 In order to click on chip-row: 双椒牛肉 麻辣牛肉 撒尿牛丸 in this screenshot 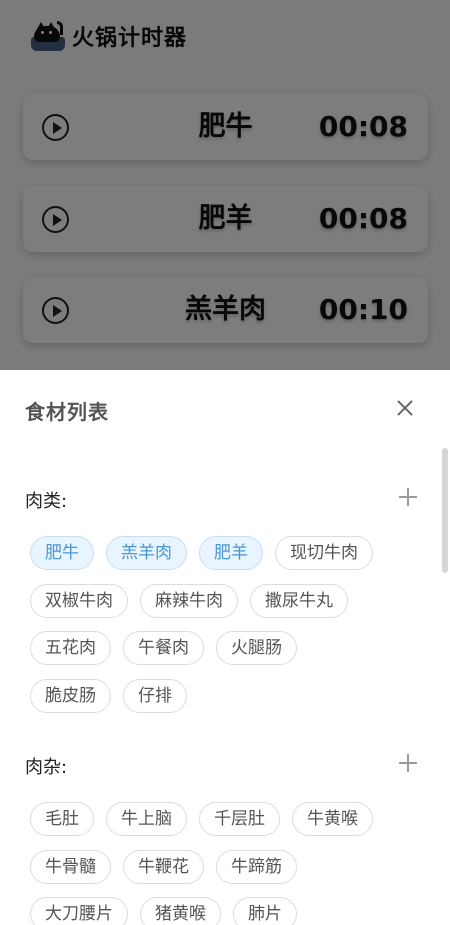, I will do `click(189, 601)`.